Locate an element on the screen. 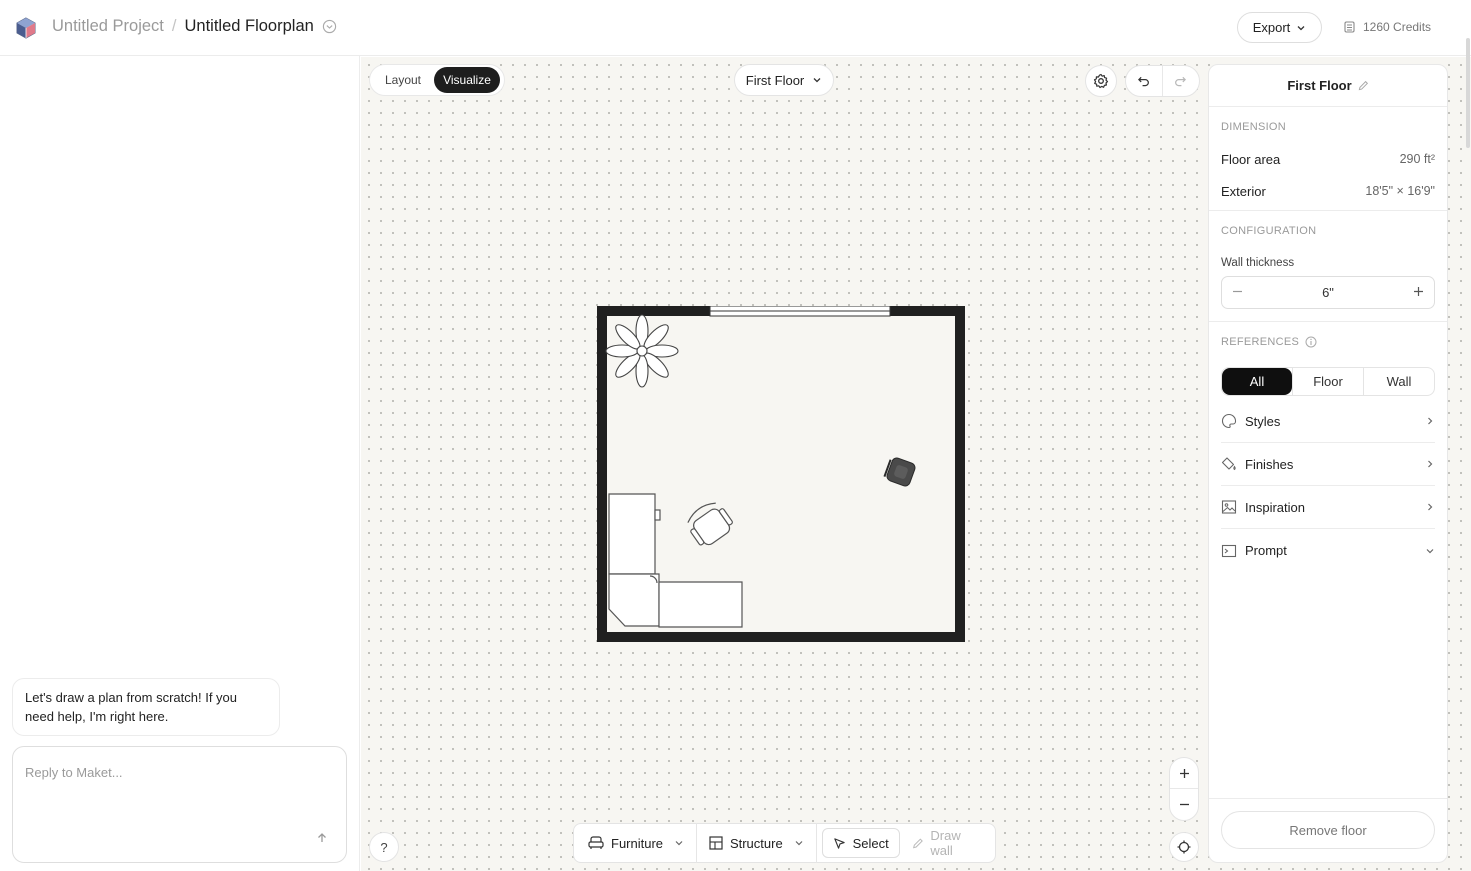 The image size is (1471, 871). furniture-label: Furniture is located at coordinates (637, 843).